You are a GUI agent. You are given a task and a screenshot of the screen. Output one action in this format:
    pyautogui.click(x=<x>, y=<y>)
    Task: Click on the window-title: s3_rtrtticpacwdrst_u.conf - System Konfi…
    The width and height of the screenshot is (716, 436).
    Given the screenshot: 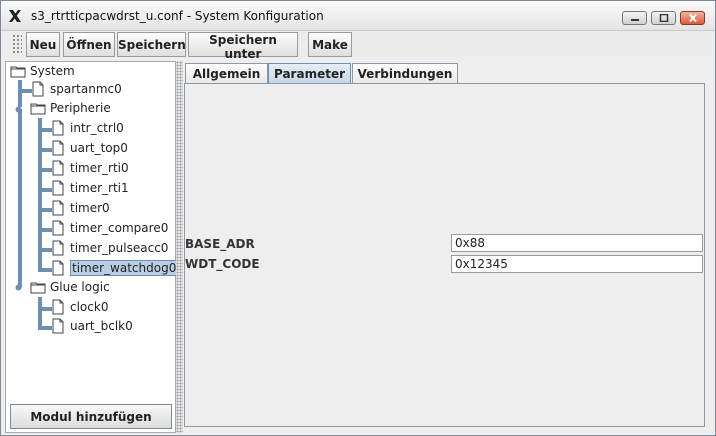 What is the action you would take?
    pyautogui.click(x=177, y=16)
    